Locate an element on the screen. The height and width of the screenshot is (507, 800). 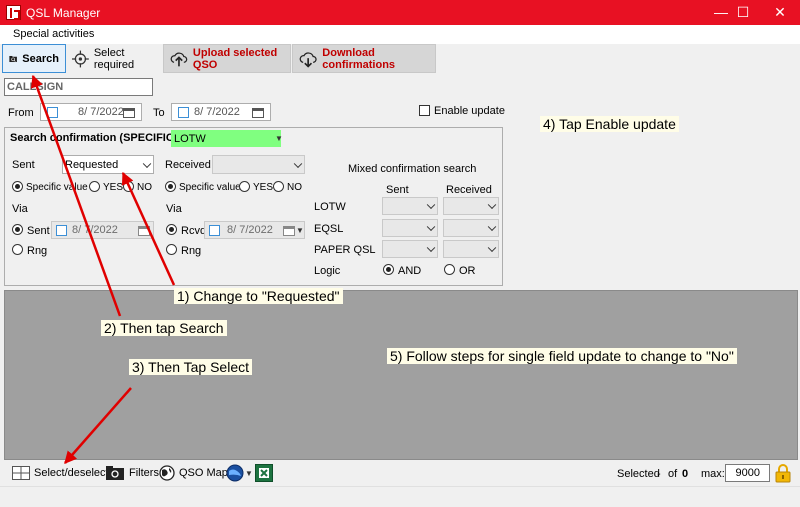
earth-icon is located at coordinates (235, 473).